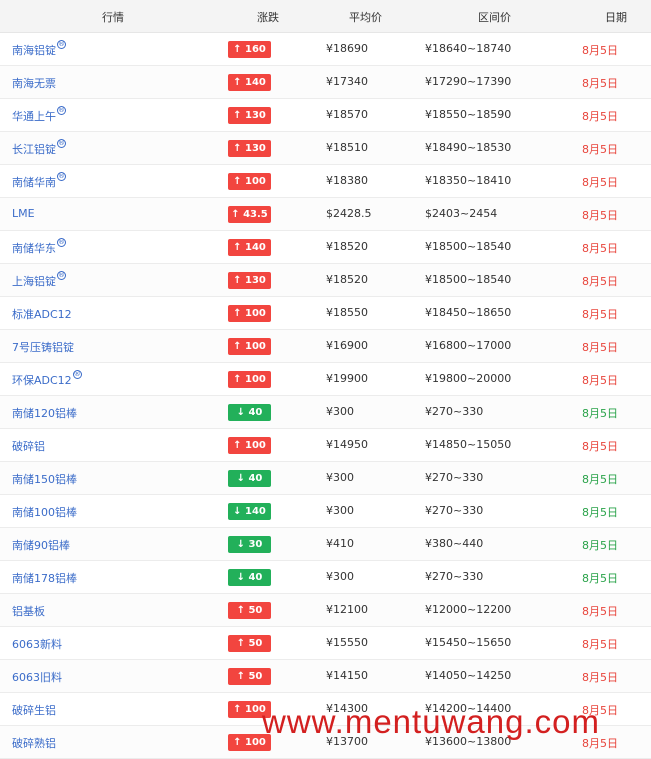 The width and height of the screenshot is (651, 759). What do you see at coordinates (34, 743) in the screenshot?
I see `market-name-link: 破碎熟铝` at bounding box center [34, 743].